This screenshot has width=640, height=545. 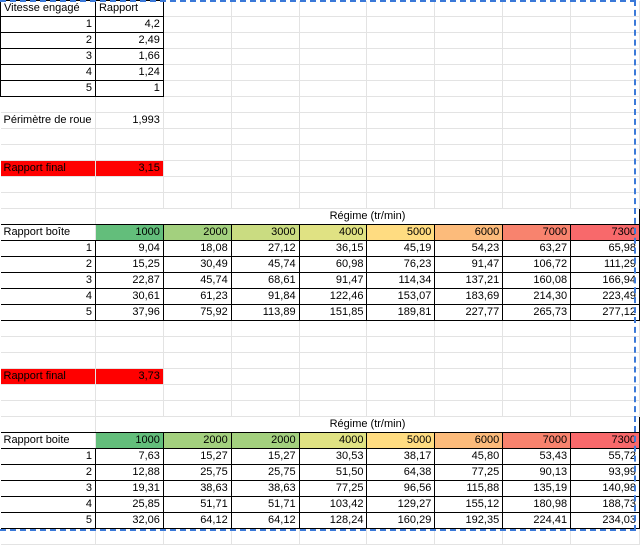 I want to click on speed-value: 45,80, so click(x=469, y=456).